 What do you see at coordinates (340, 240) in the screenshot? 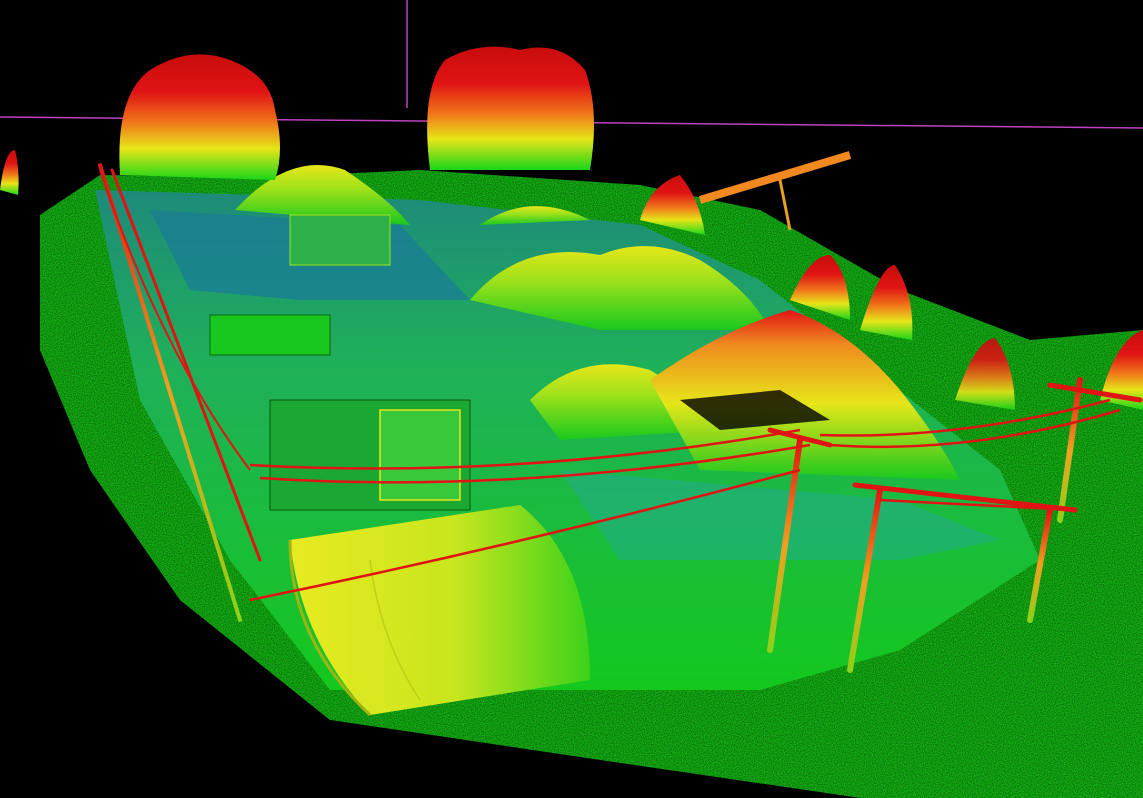
I see `rear-structure` at bounding box center [340, 240].